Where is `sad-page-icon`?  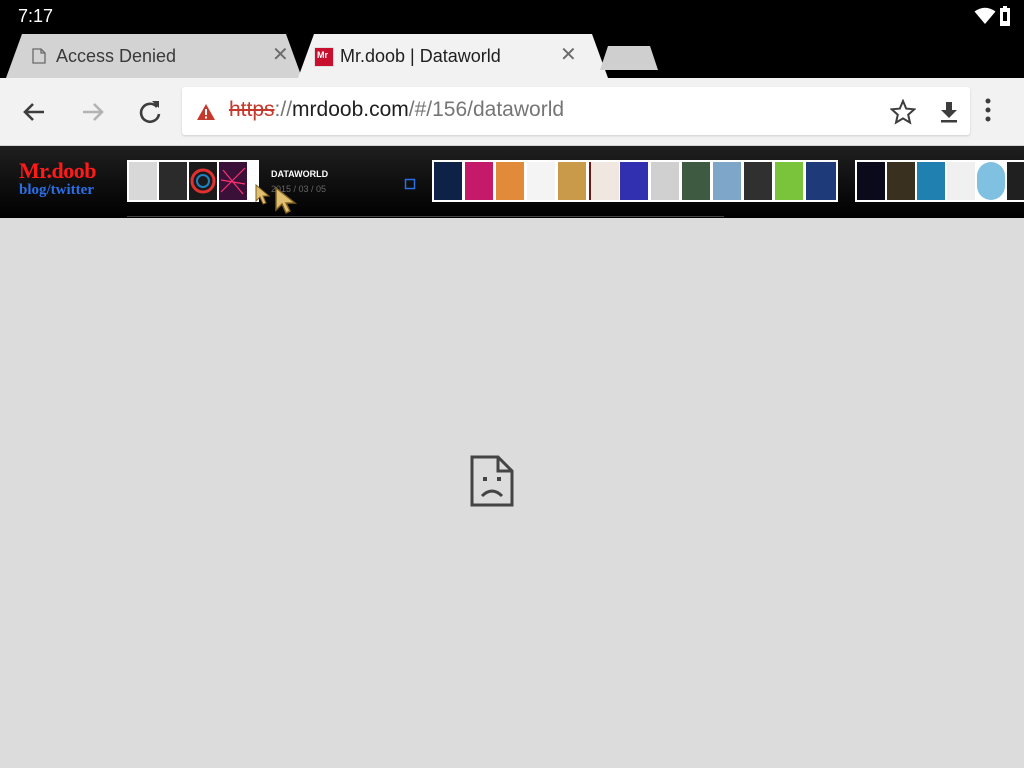 sad-page-icon is located at coordinates (492, 481).